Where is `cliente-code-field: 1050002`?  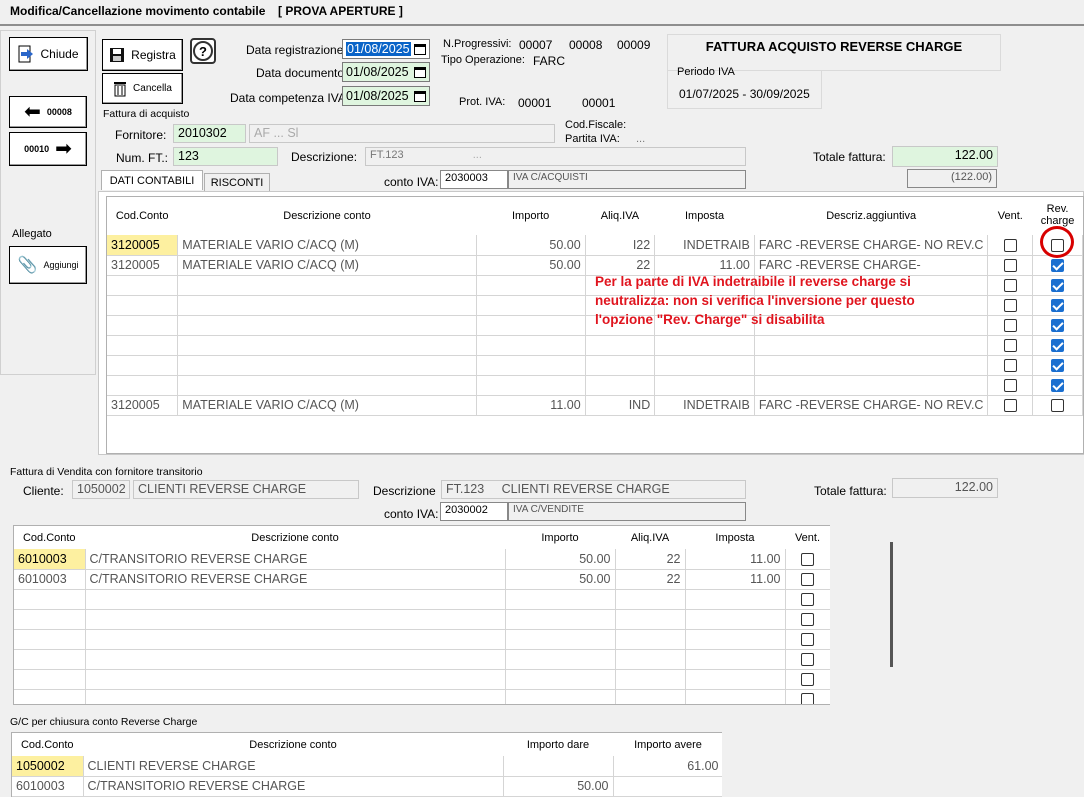 cliente-code-field: 1050002 is located at coordinates (101, 489).